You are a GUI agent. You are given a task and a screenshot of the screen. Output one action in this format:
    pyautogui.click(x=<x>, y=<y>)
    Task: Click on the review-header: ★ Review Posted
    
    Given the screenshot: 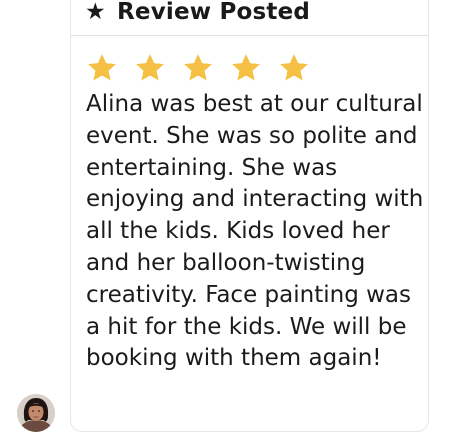 What is the action you would take?
    pyautogui.click(x=249, y=18)
    